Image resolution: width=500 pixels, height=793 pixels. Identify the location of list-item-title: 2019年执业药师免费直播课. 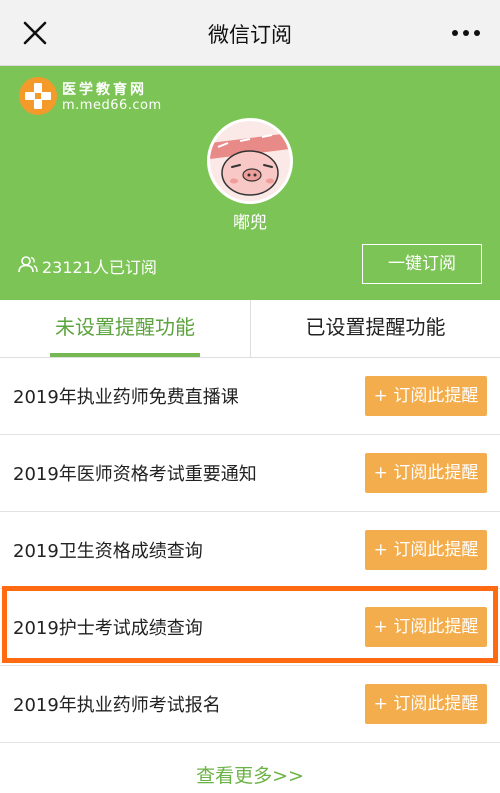
(126, 397).